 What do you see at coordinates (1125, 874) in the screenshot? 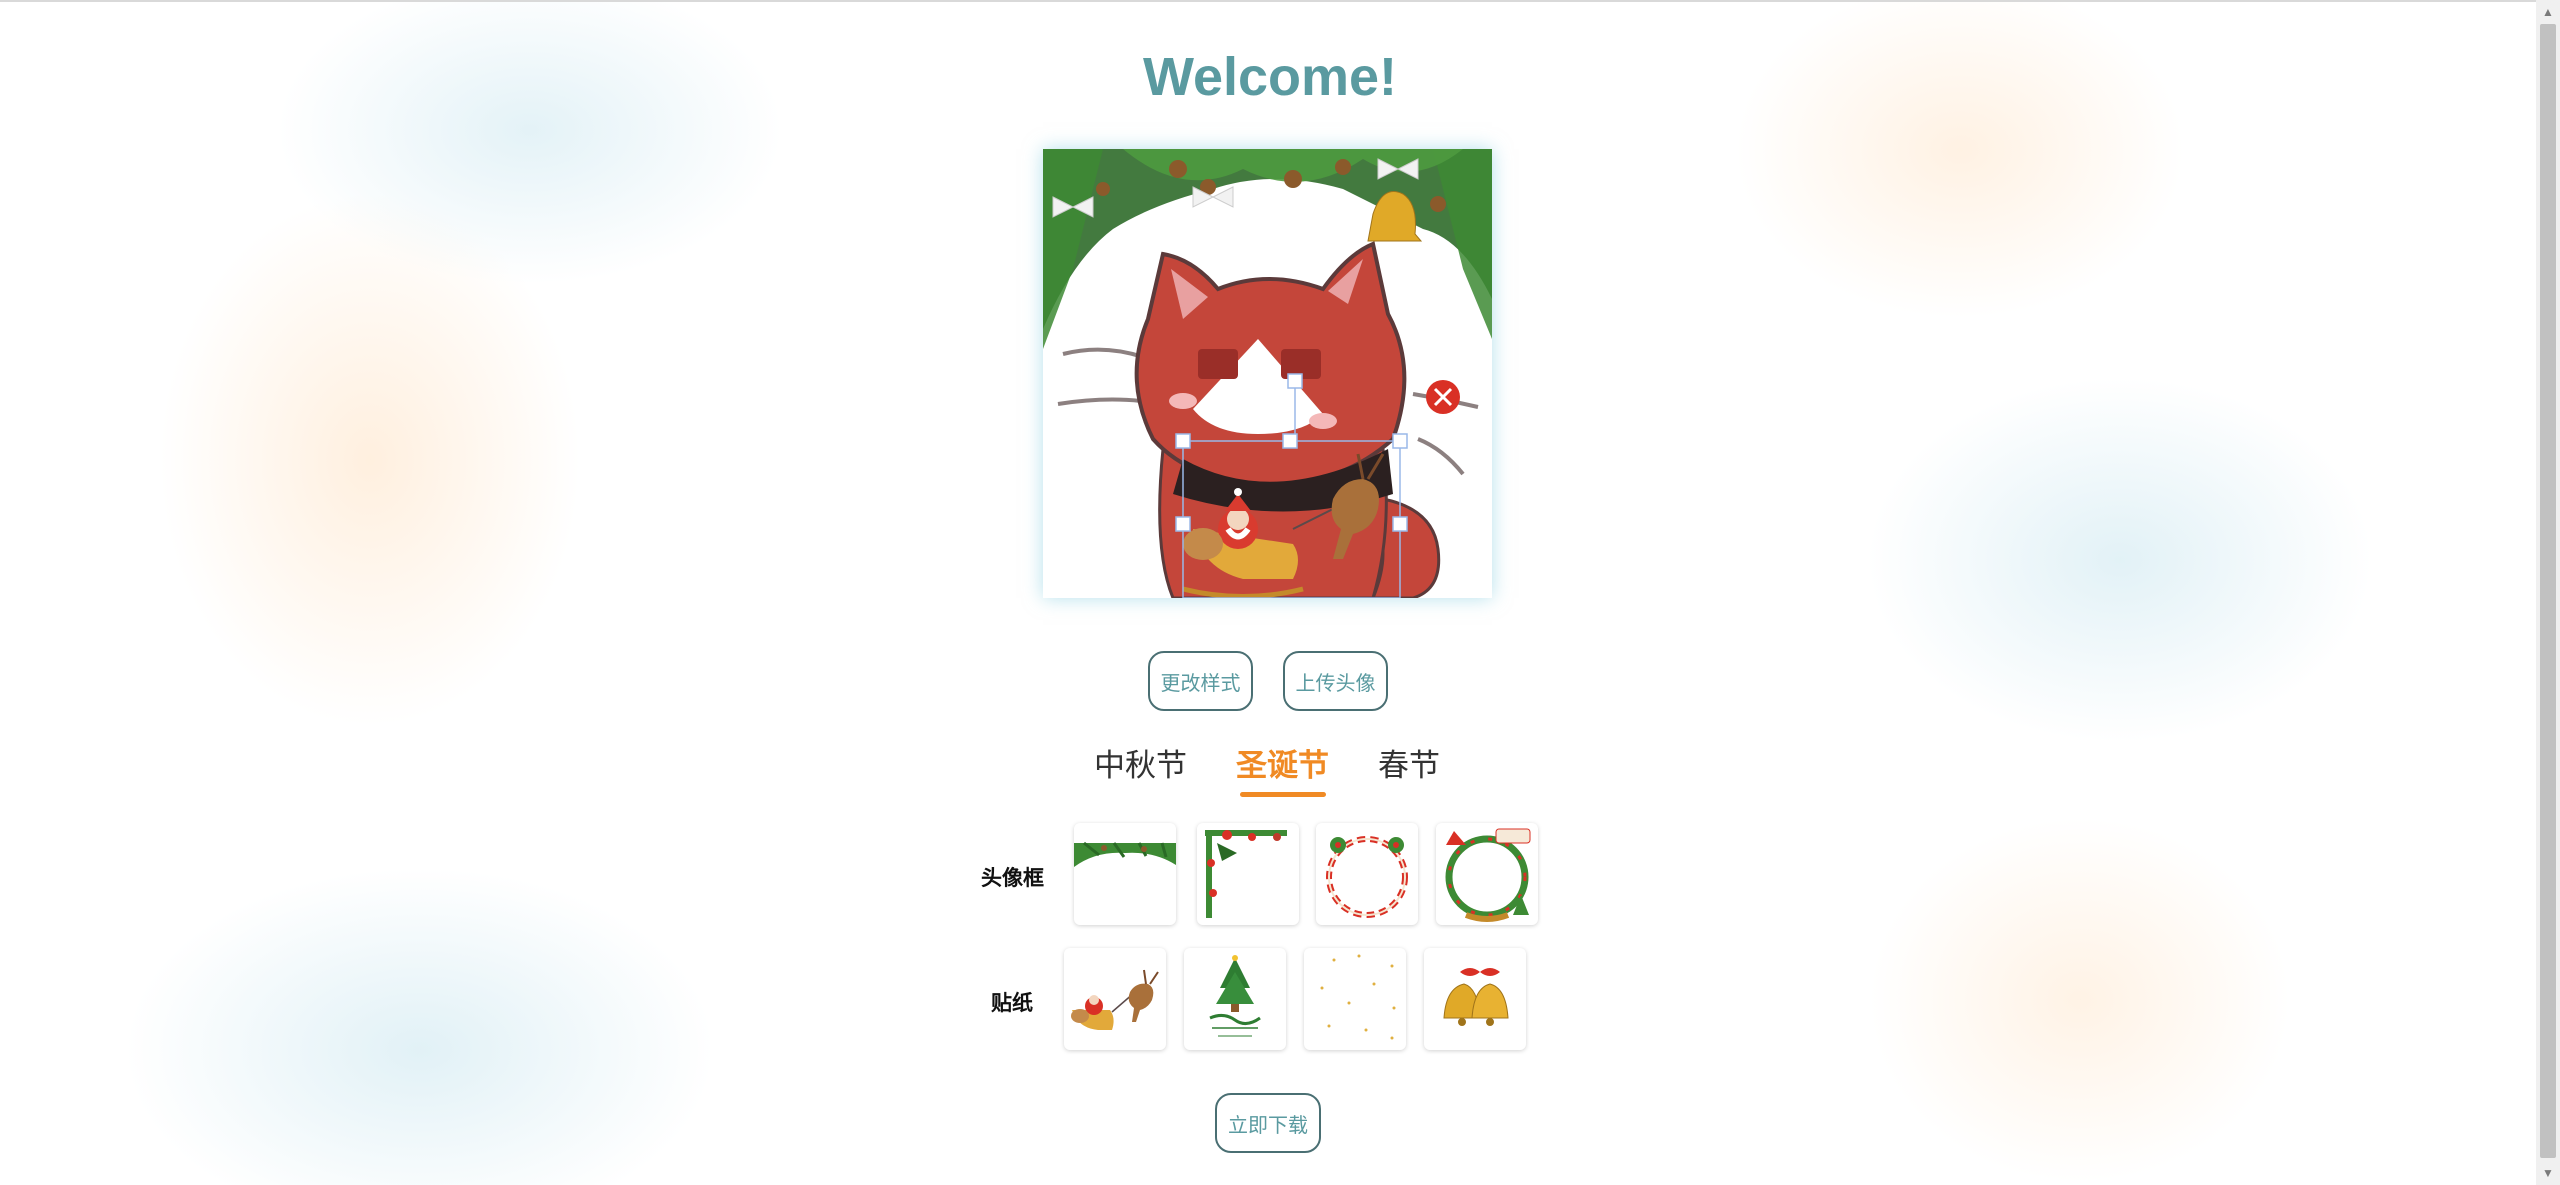
I see `frame-option-pine-garland` at bounding box center [1125, 874].